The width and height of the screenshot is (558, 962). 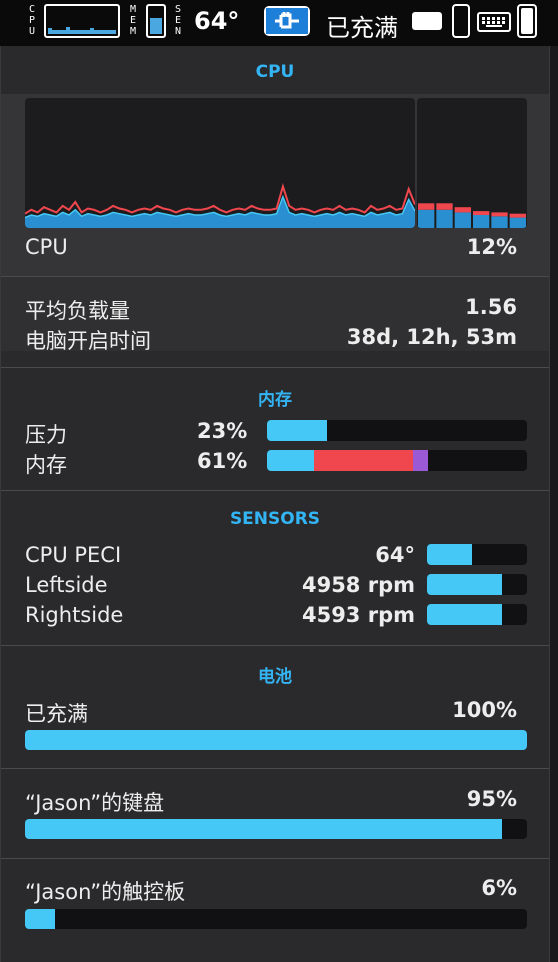 I want to click on sensor-bar-rightside, so click(x=477, y=614).